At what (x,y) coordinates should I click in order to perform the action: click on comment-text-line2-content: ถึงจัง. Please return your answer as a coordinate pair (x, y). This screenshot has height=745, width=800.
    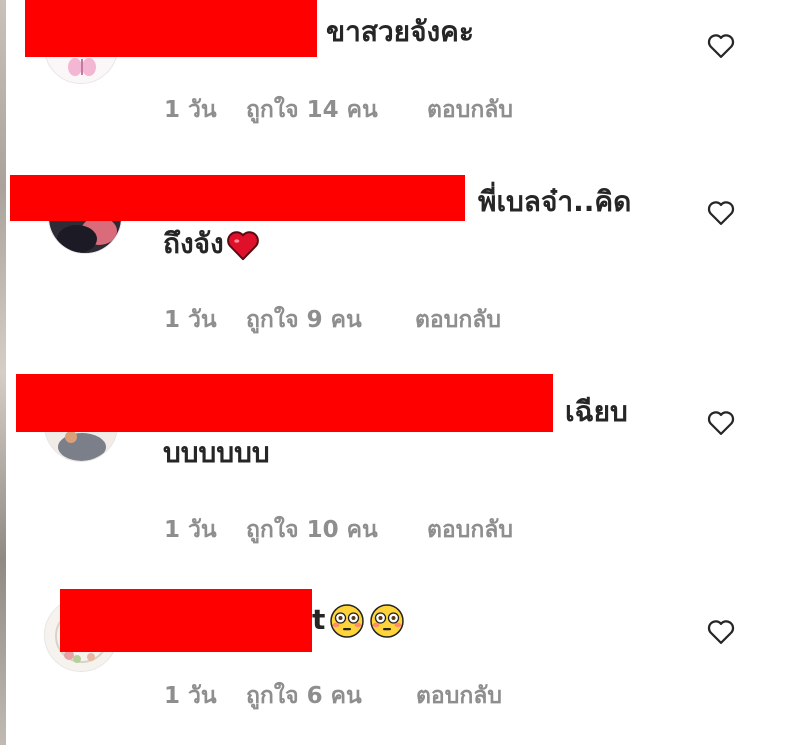
    Looking at the image, I should click on (193, 243).